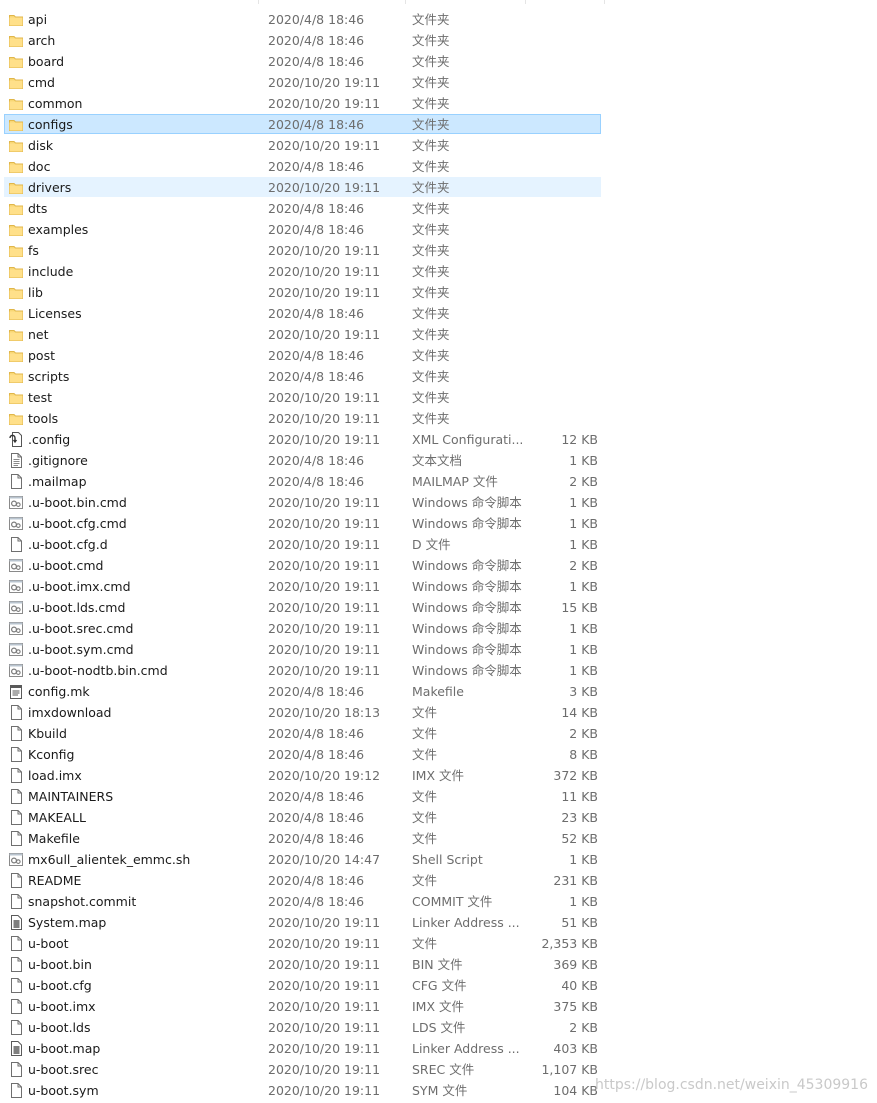 The height and width of the screenshot is (1103, 877). I want to click on folder-row: configs 2020/4/8 18:46 文件夹, so click(438, 124).